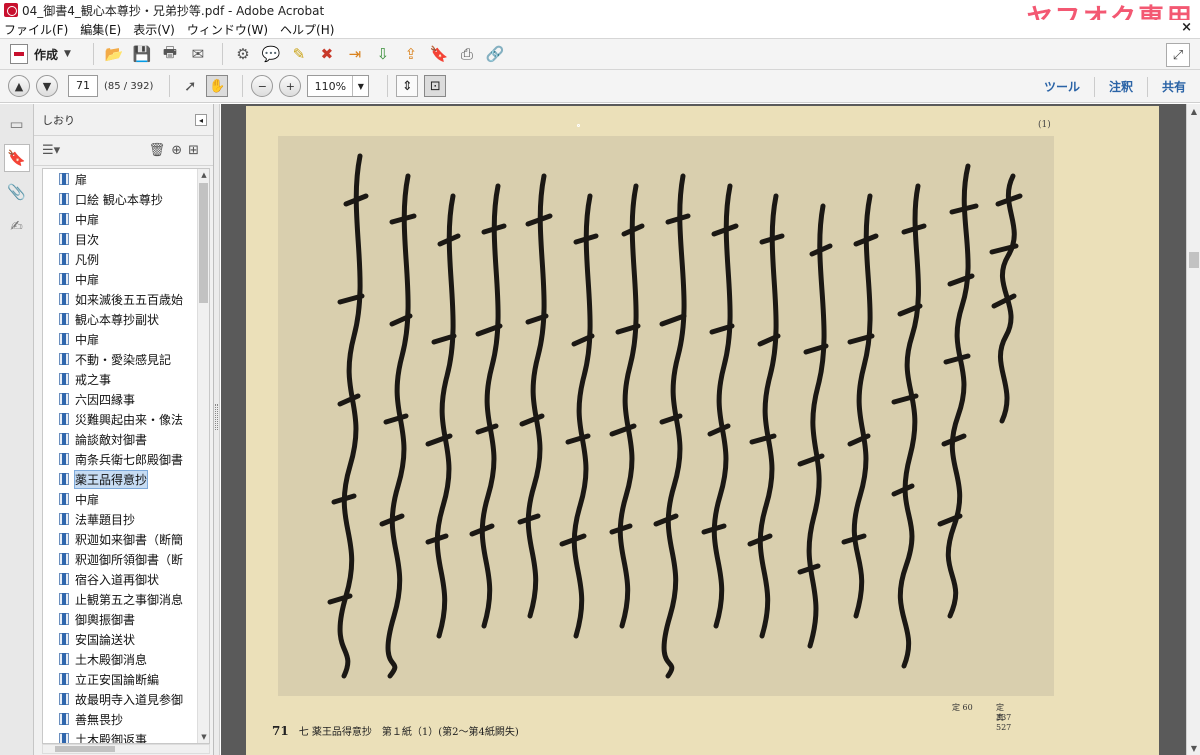  I want to click on comment-link: 注釈, so click(1120, 86).